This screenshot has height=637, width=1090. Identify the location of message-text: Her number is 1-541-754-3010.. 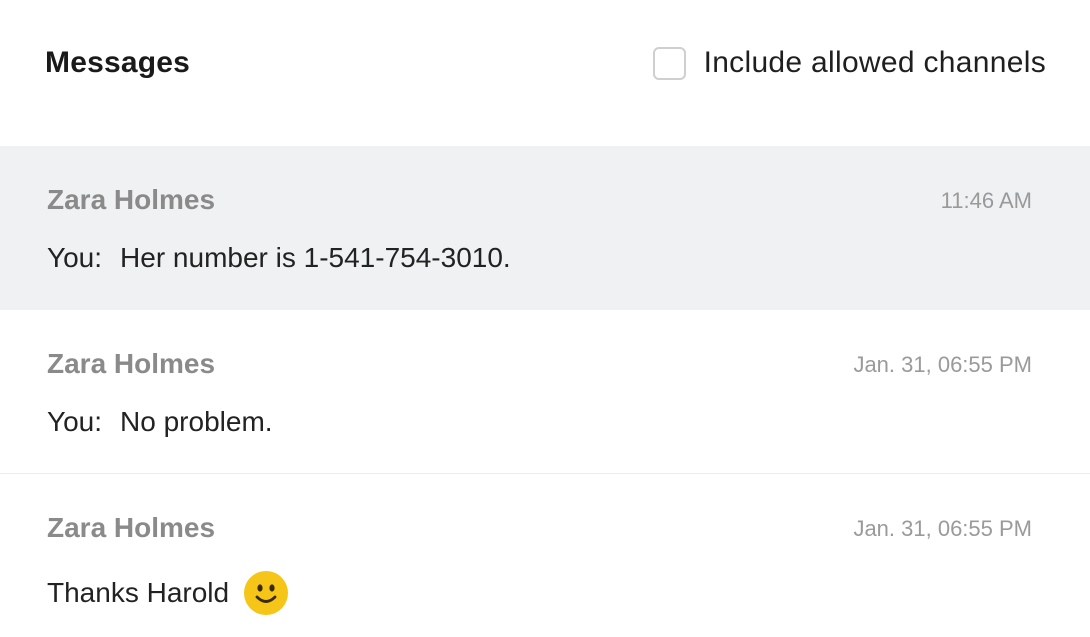
(315, 257).